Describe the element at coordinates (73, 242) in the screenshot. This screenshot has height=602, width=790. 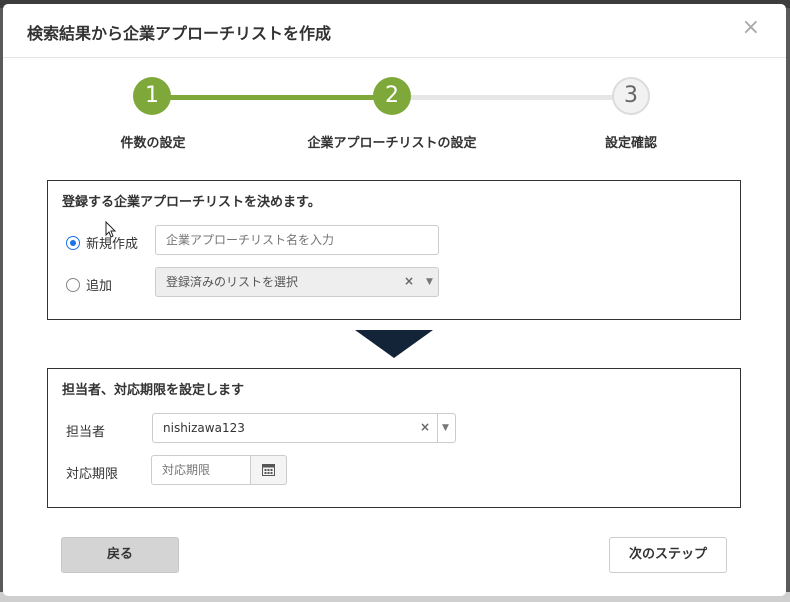
I see `new-list-radio` at that location.